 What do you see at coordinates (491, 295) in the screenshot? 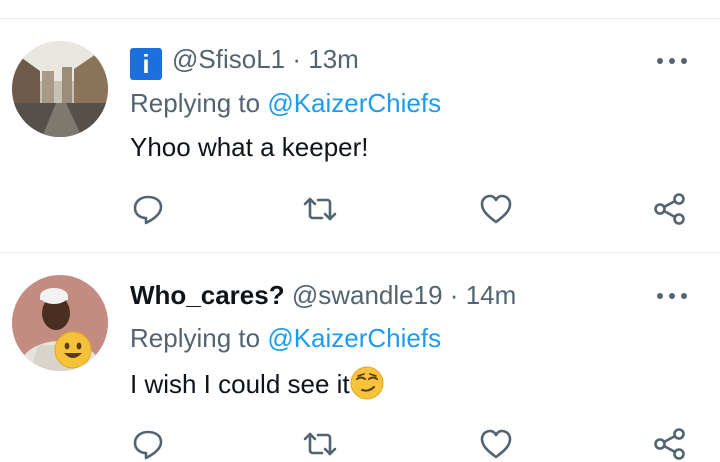
I see `timestamp: 14m` at bounding box center [491, 295].